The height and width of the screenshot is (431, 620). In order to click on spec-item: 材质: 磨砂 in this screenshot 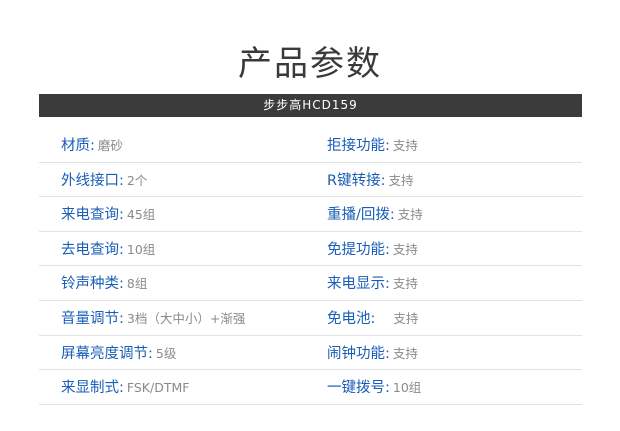, I will do `click(92, 145)`.